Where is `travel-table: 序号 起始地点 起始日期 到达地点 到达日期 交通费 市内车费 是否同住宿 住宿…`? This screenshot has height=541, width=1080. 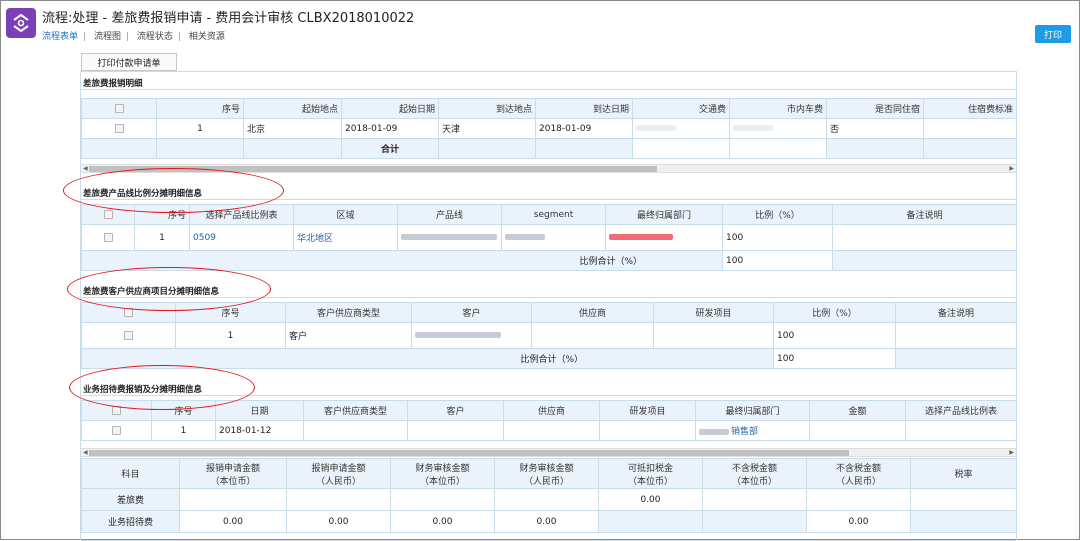 travel-table: 序号 起始地点 起始日期 到达地点 到达日期 交通费 市内车费 是否同住宿 住宿… is located at coordinates (548, 128).